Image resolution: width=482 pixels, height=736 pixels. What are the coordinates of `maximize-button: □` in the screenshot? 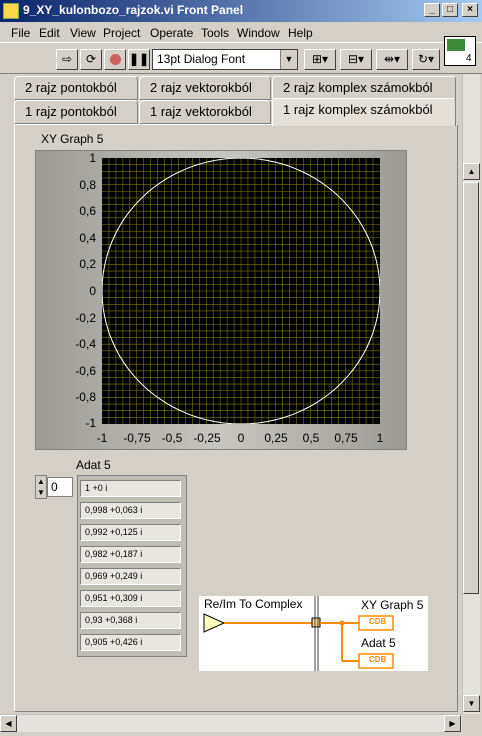 It's located at (450, 10).